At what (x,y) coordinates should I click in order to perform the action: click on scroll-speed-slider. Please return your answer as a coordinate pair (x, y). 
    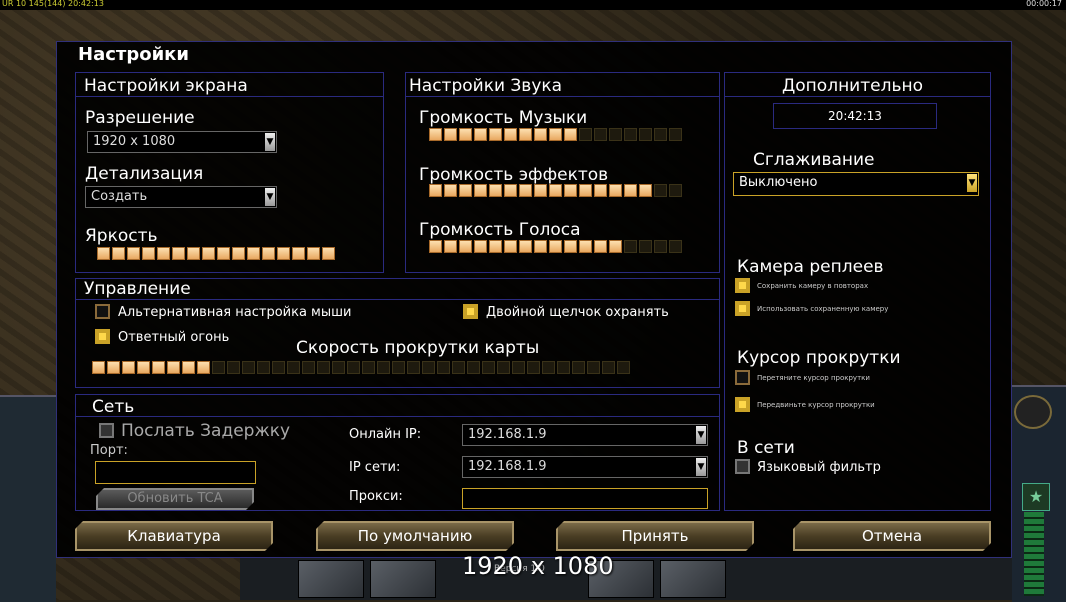
    Looking at the image, I should click on (361, 368).